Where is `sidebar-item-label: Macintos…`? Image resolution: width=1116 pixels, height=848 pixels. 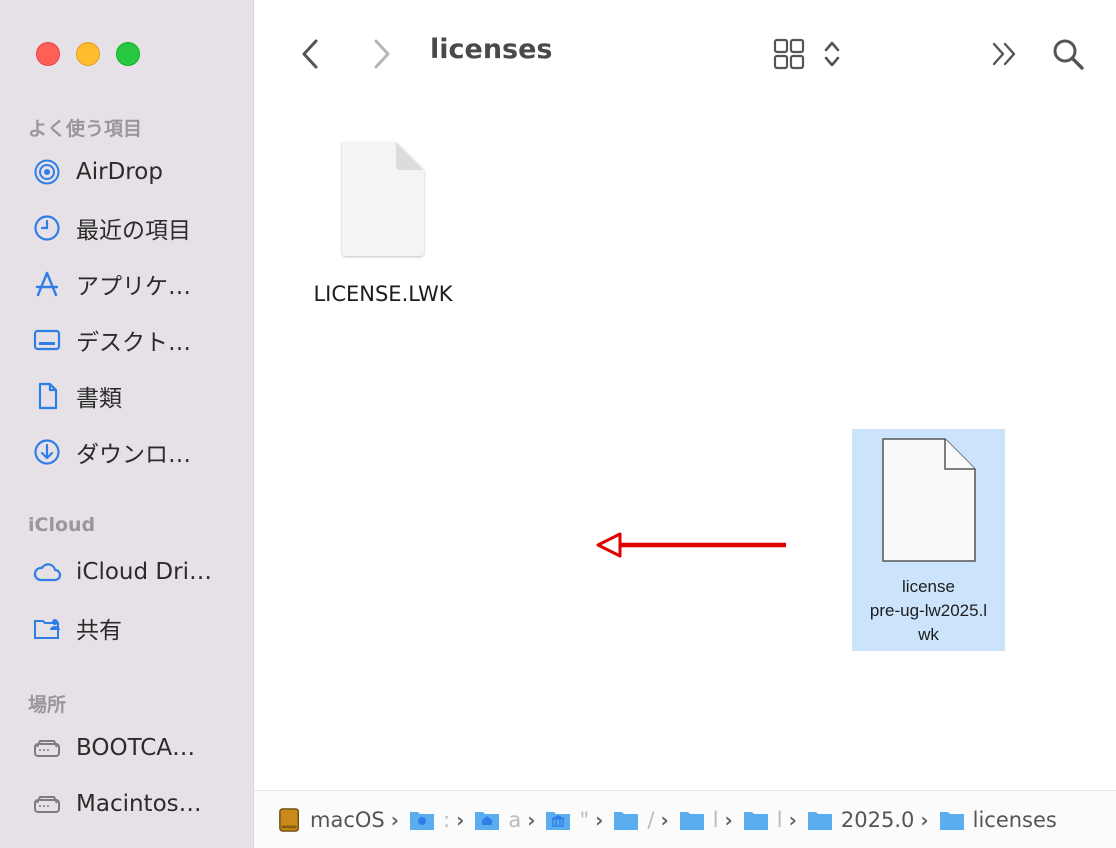
sidebar-item-label: Macintos… is located at coordinates (139, 804).